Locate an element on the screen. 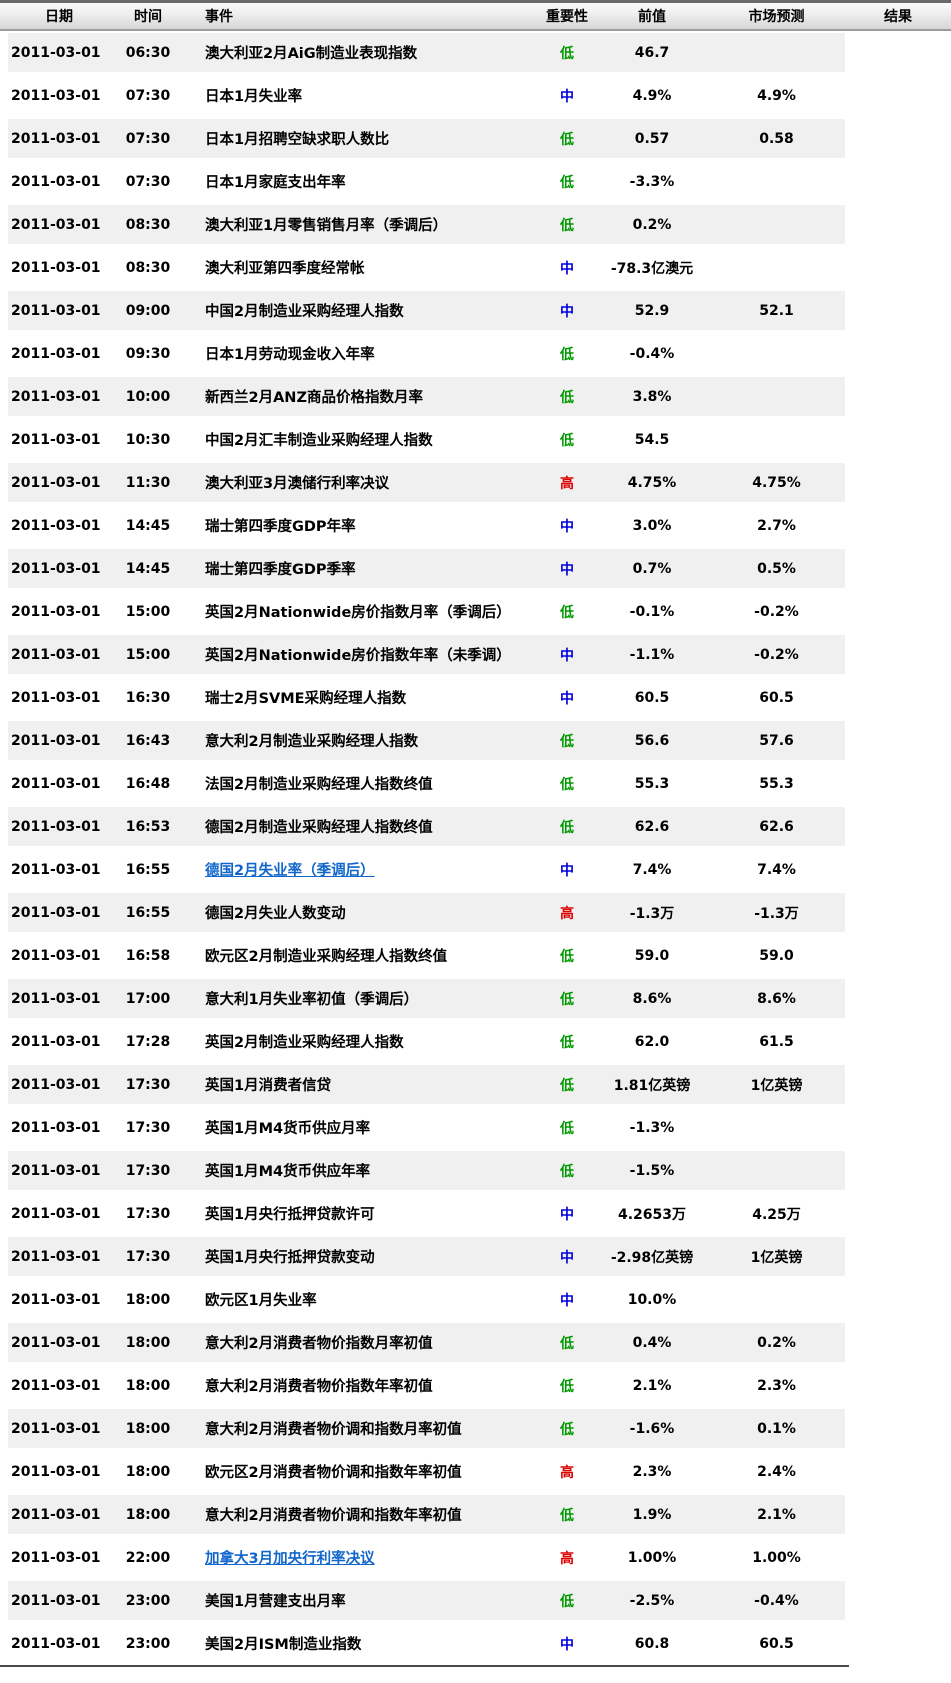  forecast-value-cell: 60.5 is located at coordinates (776, 1643).